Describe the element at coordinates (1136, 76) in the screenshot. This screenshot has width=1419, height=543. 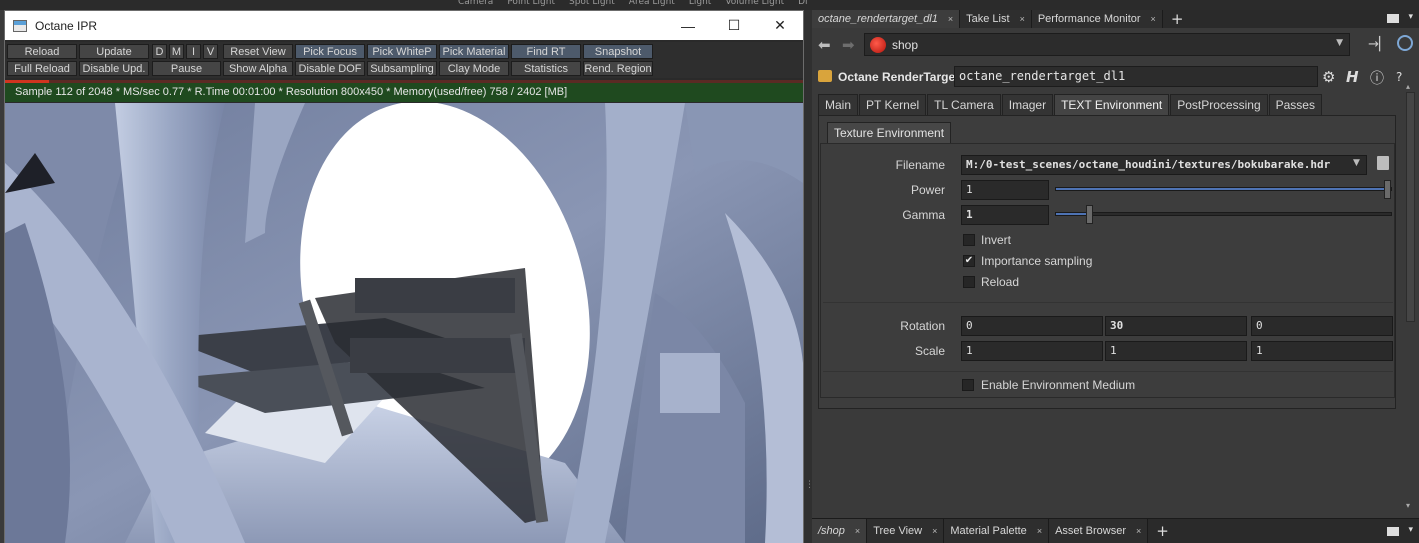
I see `node-name-field: octane_rendertarget_dl1` at that location.